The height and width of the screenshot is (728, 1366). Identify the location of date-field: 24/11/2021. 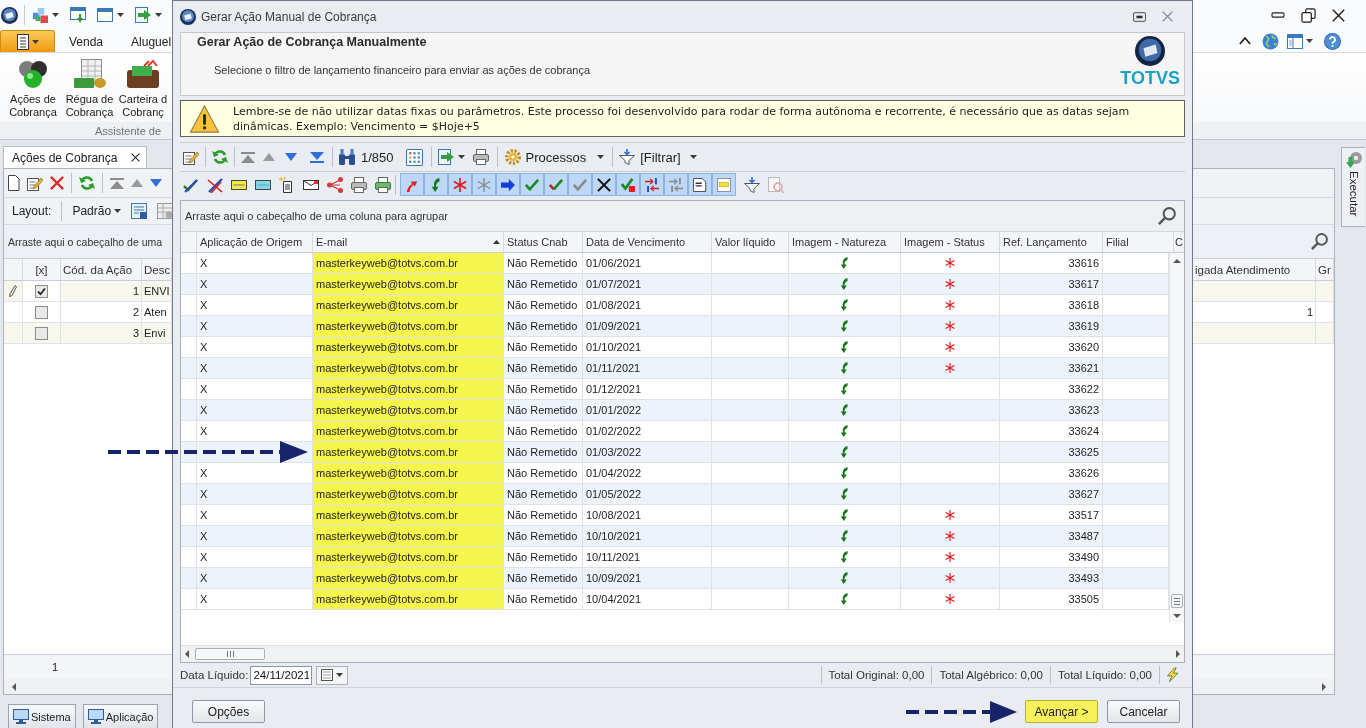
(281, 675).